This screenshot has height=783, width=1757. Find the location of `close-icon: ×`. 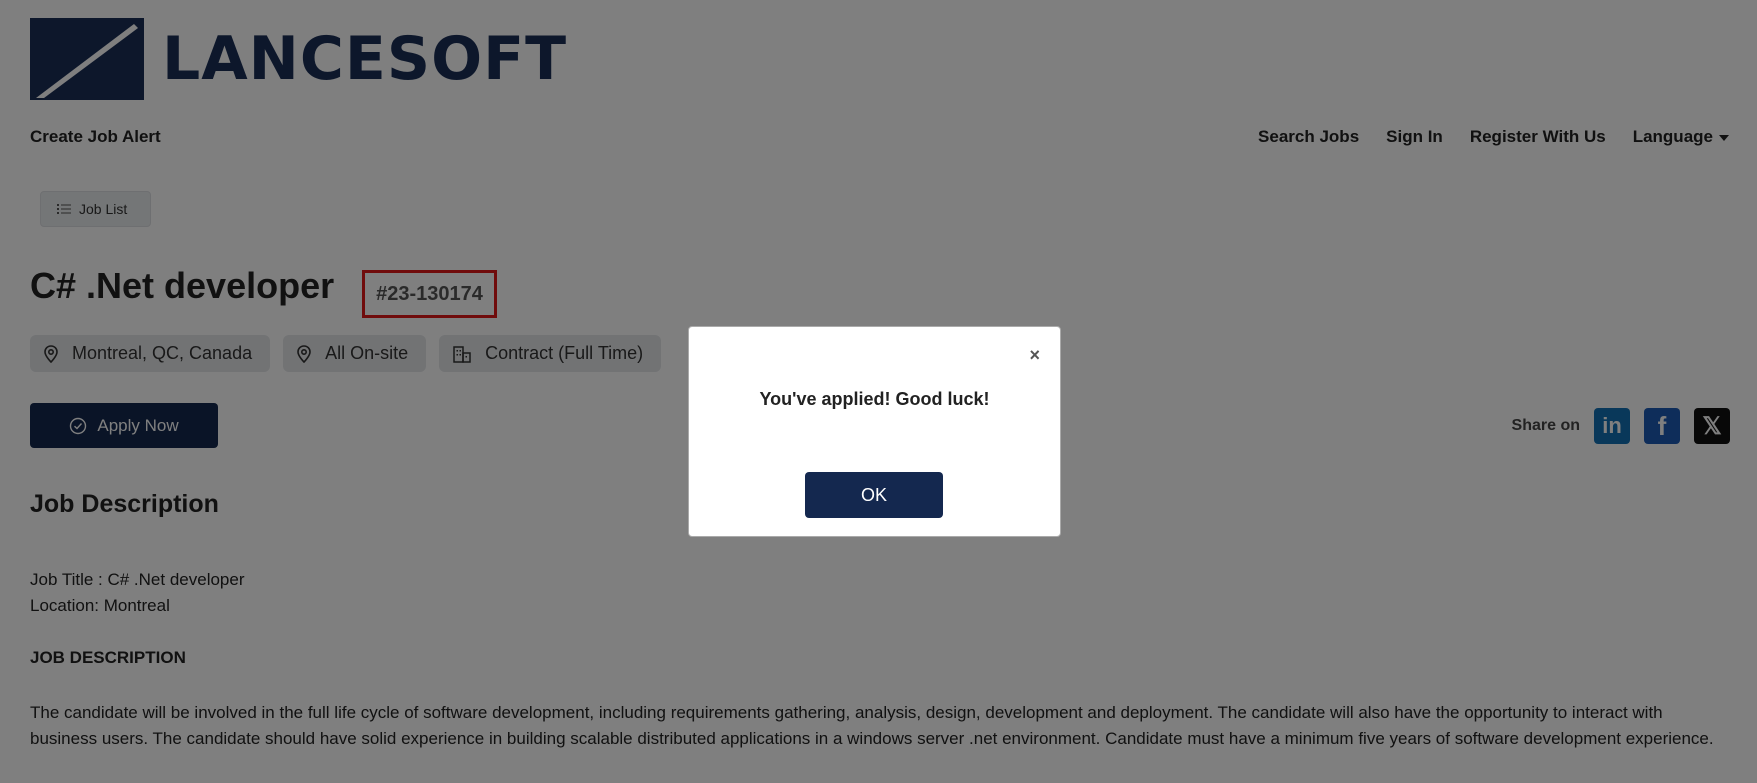

close-icon: × is located at coordinates (1034, 355).